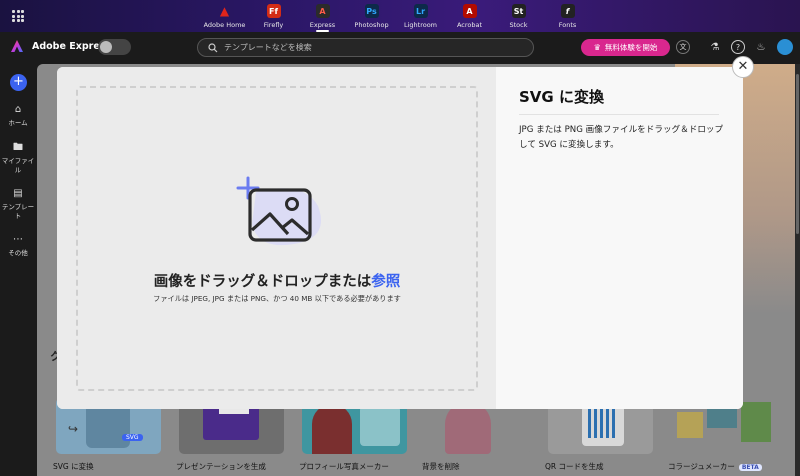  Describe the element at coordinates (371, 11) in the screenshot. I see `photoshop-icon: Ps` at that location.